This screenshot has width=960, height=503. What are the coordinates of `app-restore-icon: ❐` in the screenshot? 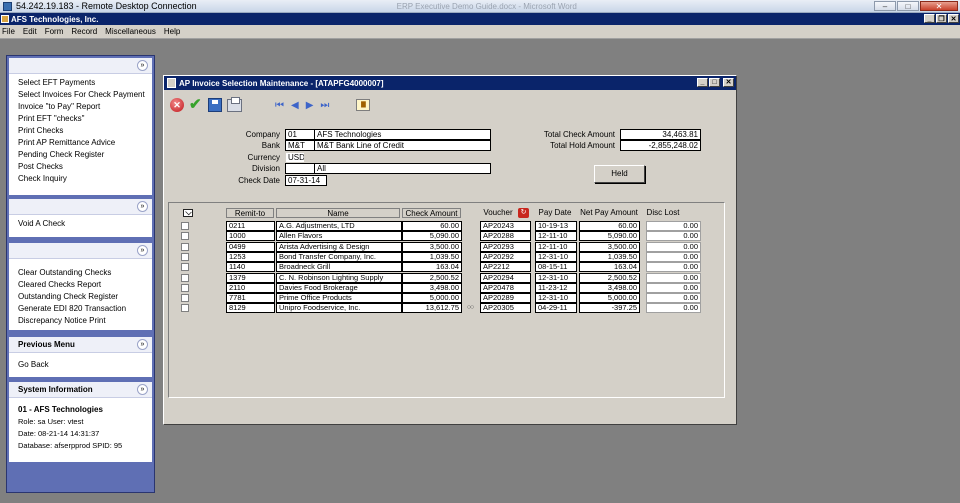 It's located at (941, 18).